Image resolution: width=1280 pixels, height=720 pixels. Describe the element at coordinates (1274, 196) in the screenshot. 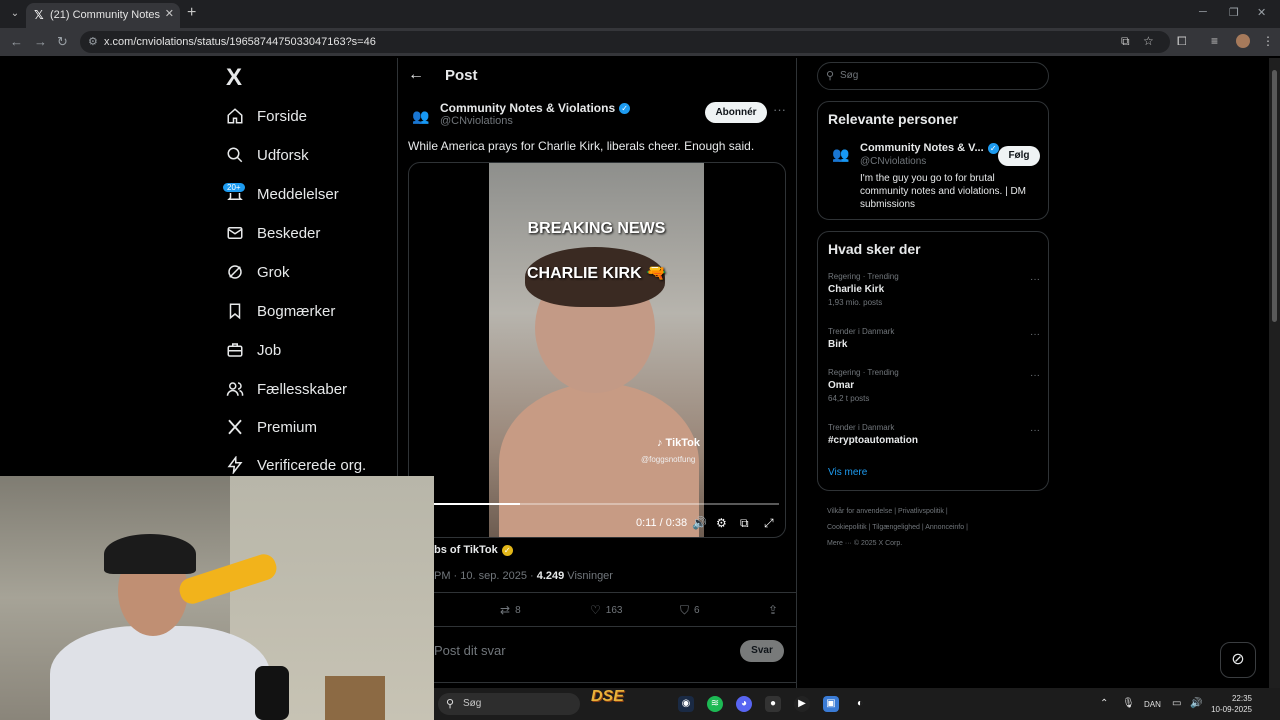

I see `scrollbar-thumb` at that location.